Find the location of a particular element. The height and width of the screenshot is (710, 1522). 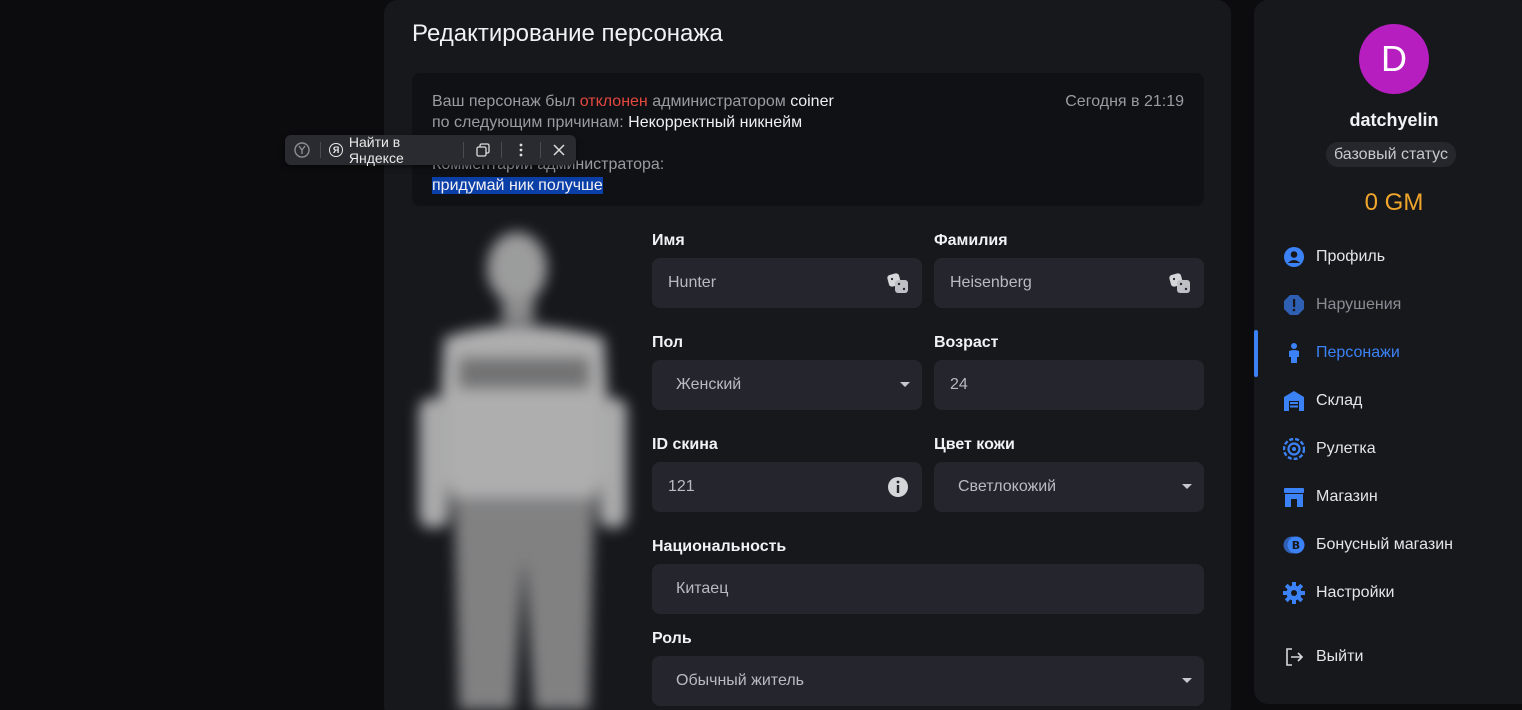

status-badge: базовый статус is located at coordinates (1391, 154).